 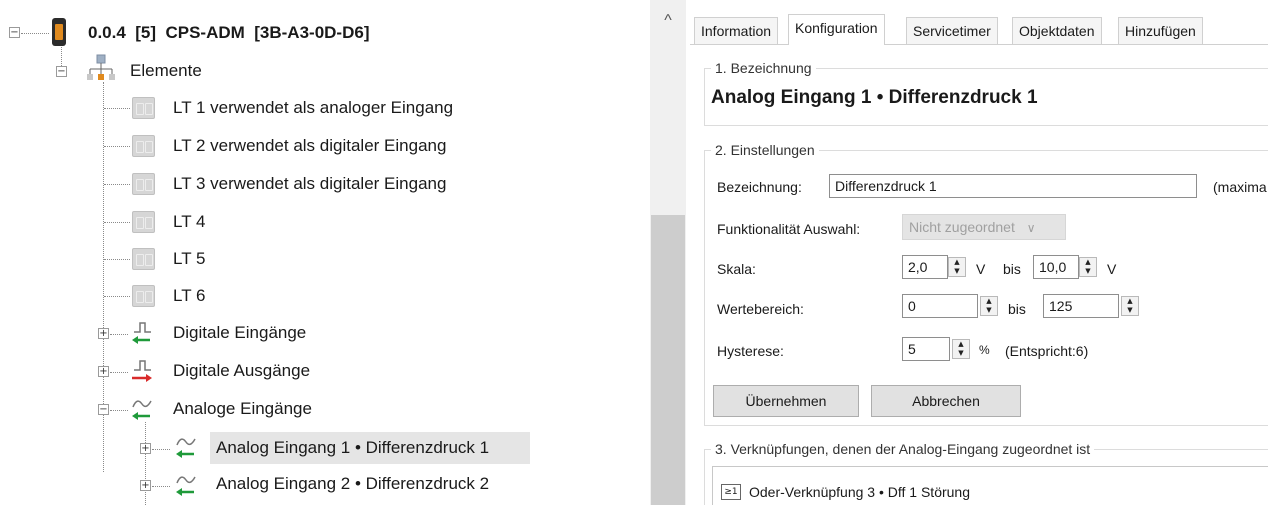 What do you see at coordinates (736, 30) in the screenshot?
I see `tab-information: Information` at bounding box center [736, 30].